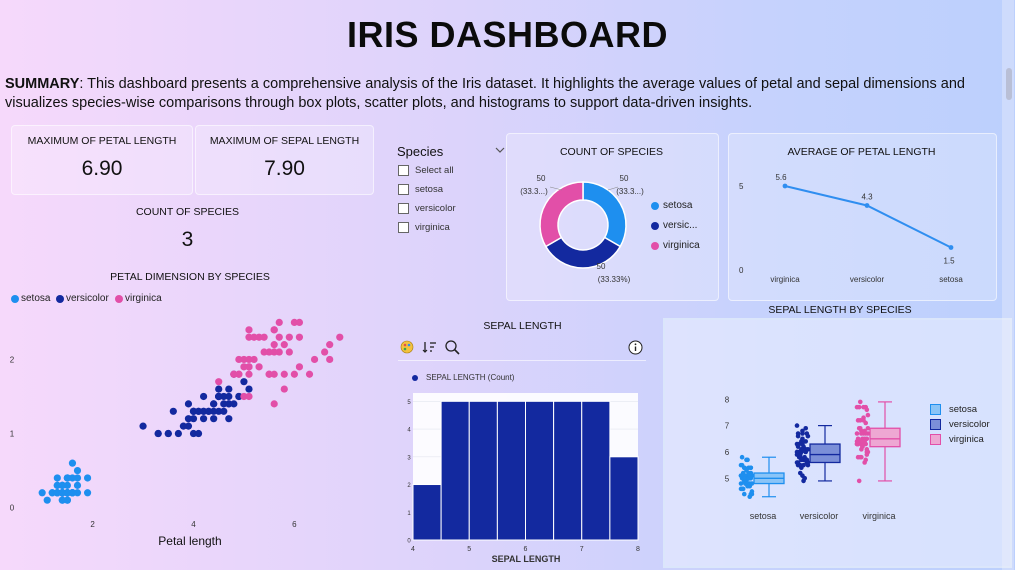 The height and width of the screenshot is (570, 1015). What do you see at coordinates (430, 349) in the screenshot?
I see `sort-icon` at bounding box center [430, 349].